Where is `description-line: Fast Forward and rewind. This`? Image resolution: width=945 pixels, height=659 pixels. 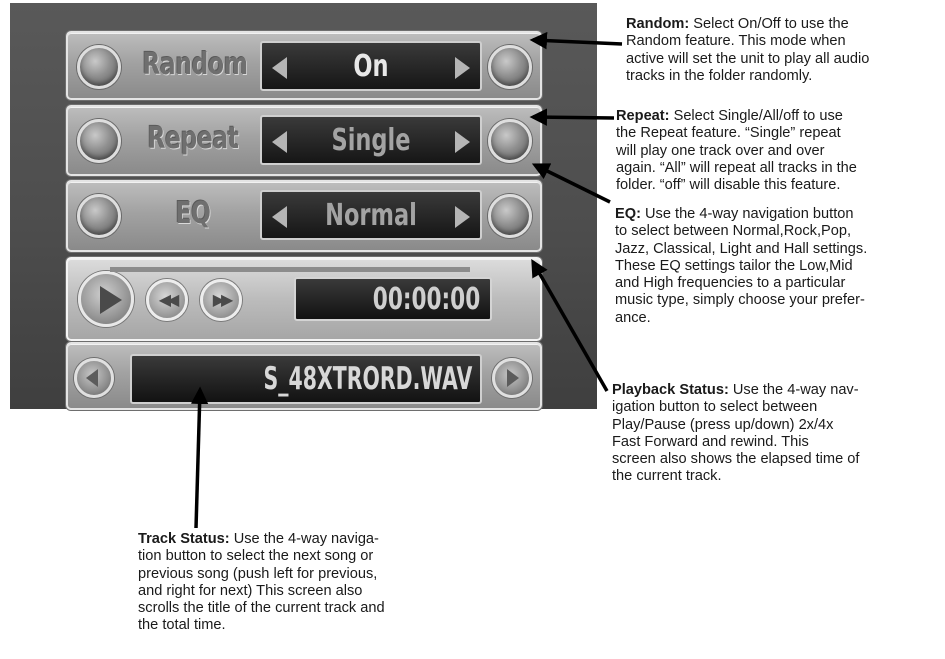
description-line: Fast Forward and rewind. This is located at coordinates (776, 442).